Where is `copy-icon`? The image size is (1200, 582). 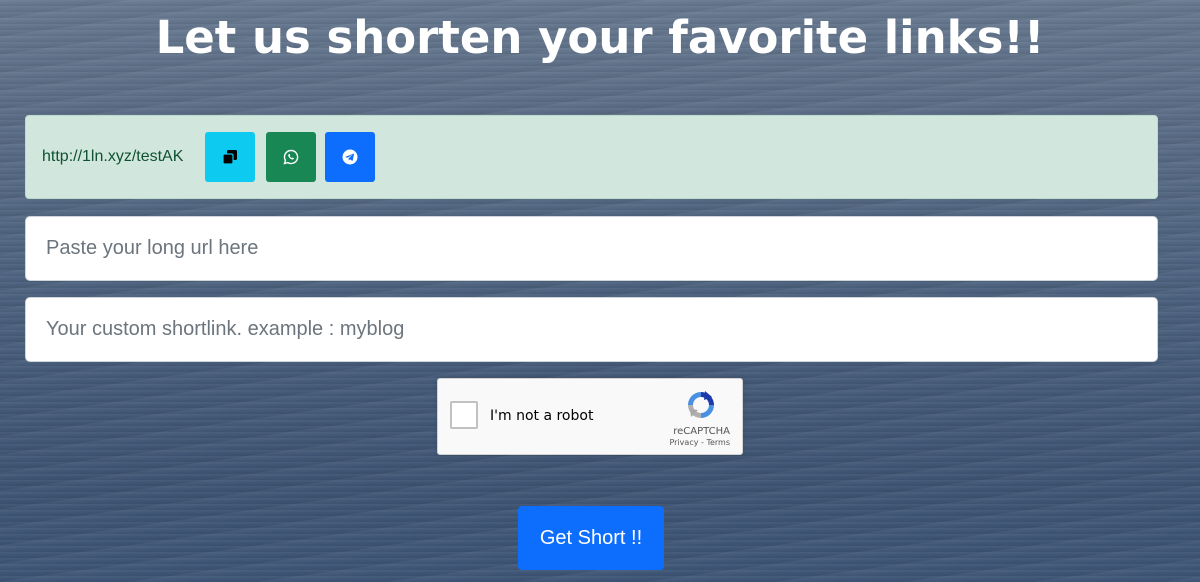
copy-icon is located at coordinates (229, 157).